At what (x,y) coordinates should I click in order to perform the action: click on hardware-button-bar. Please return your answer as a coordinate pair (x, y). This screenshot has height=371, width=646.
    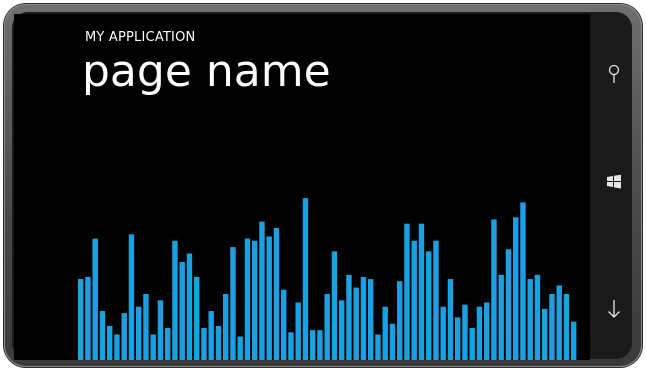
    Looking at the image, I should click on (614, 185).